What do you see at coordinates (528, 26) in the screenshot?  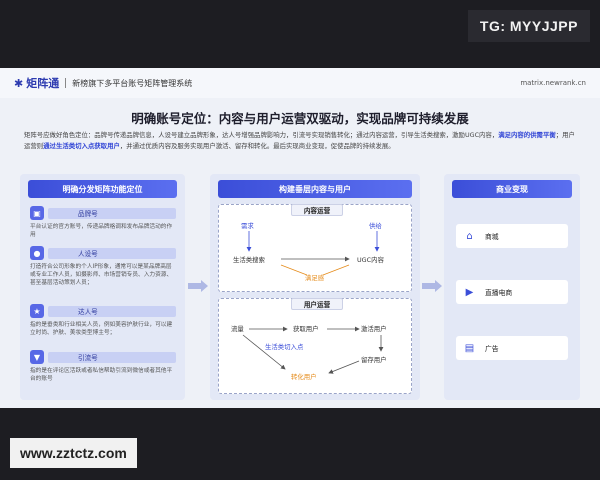 I see `watermark-top: TG: MYYJJPP` at bounding box center [528, 26].